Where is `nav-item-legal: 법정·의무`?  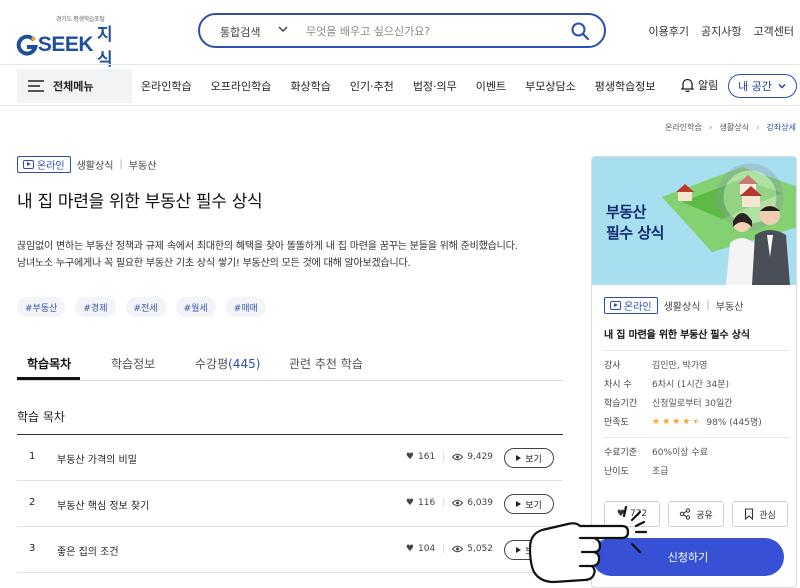
nav-item-legal: 법정·의무 is located at coordinates (435, 86).